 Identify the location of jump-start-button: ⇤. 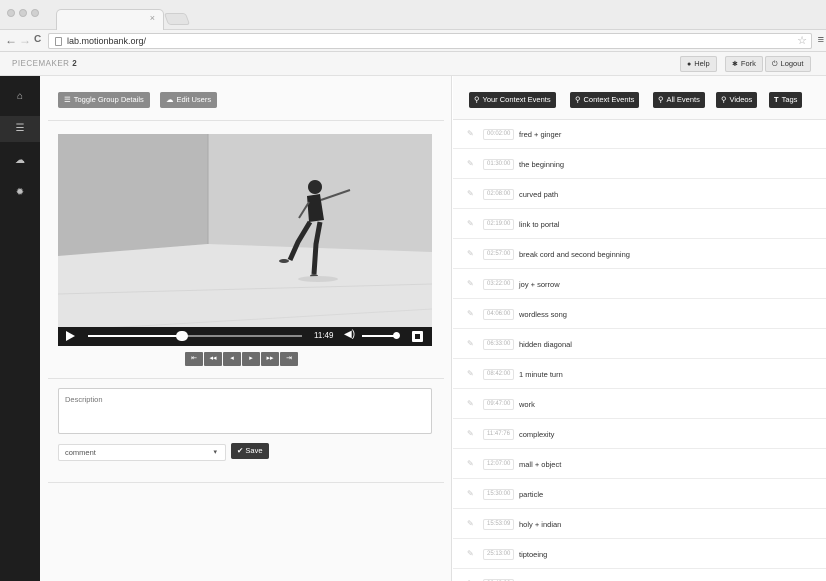
(194, 359).